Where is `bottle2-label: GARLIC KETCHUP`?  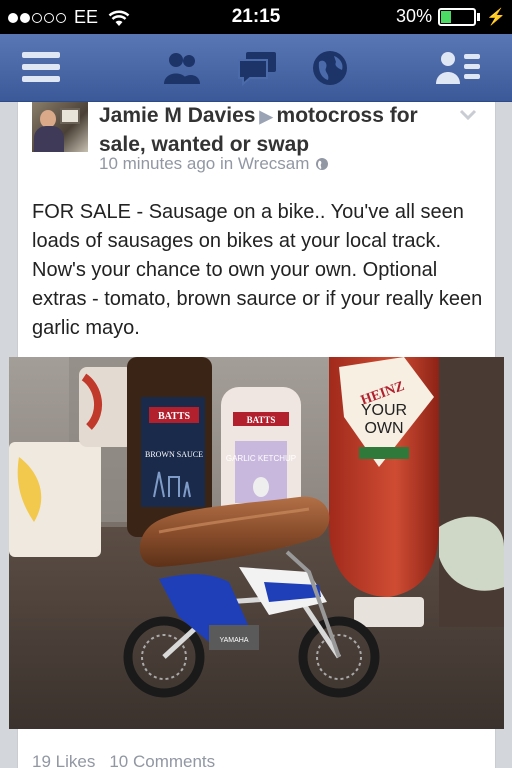
bottle2-label: GARLIC KETCHUP is located at coordinates (261, 458).